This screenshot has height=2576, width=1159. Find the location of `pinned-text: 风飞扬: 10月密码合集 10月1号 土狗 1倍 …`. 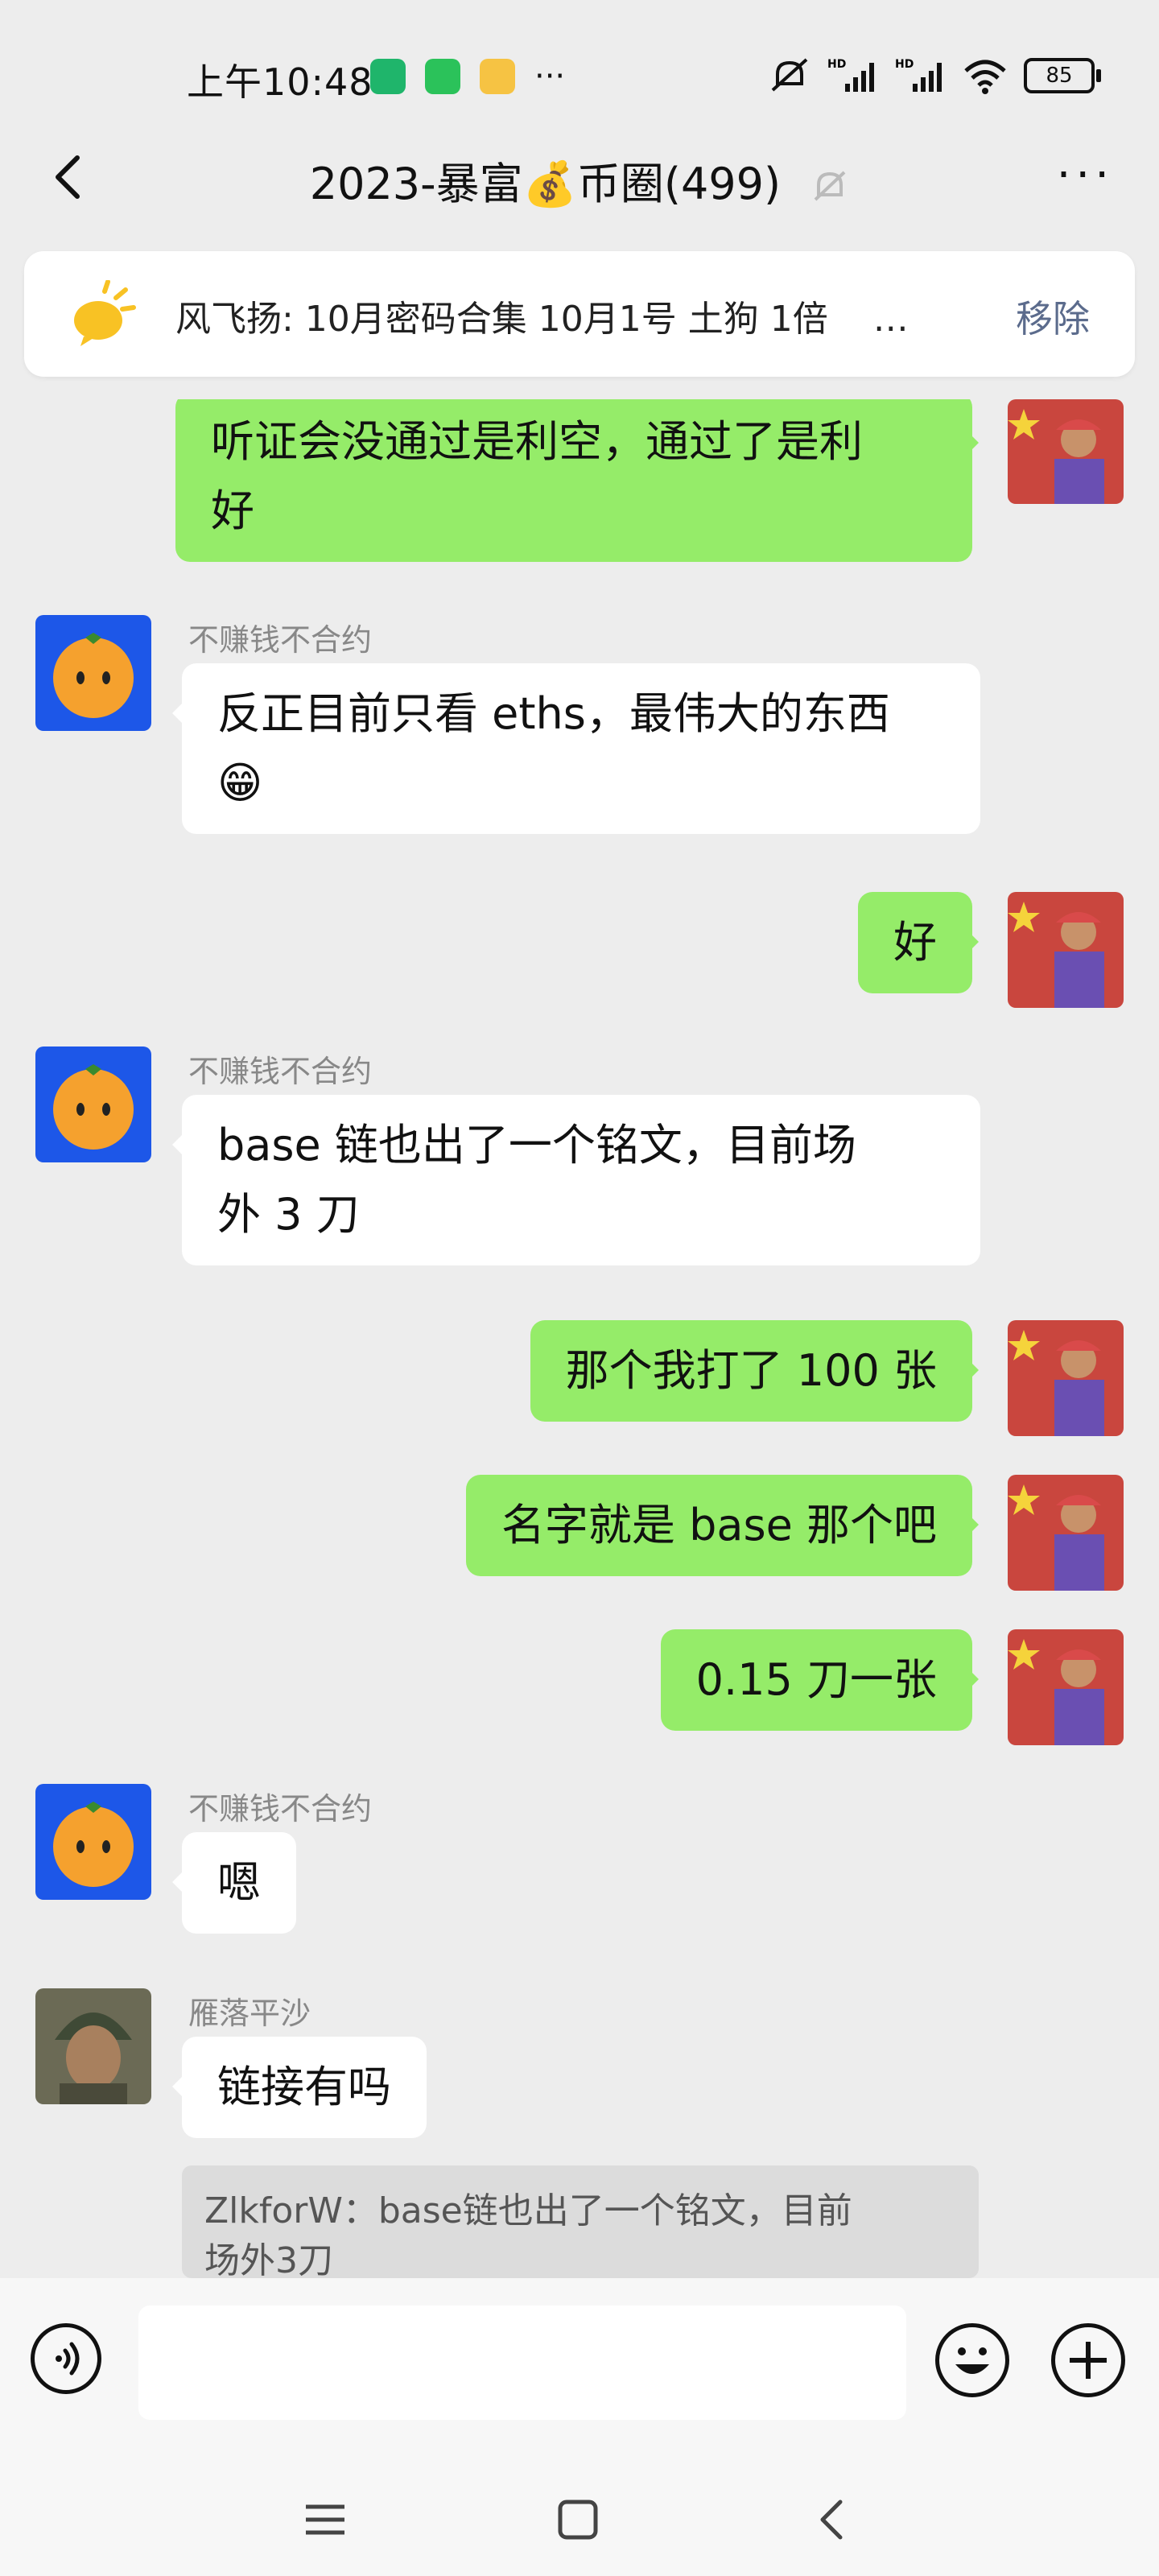

pinned-text: 风飞扬: 10月密码合集 10月1号 土狗 1倍 … is located at coordinates (542, 315).